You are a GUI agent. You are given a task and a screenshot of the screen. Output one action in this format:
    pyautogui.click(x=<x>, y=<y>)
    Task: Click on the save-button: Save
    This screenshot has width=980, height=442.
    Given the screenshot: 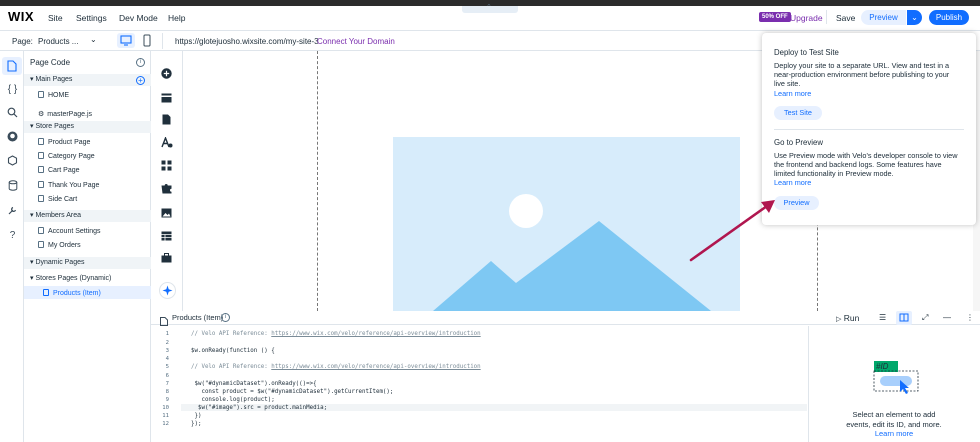 What is the action you would take?
    pyautogui.click(x=845, y=18)
    